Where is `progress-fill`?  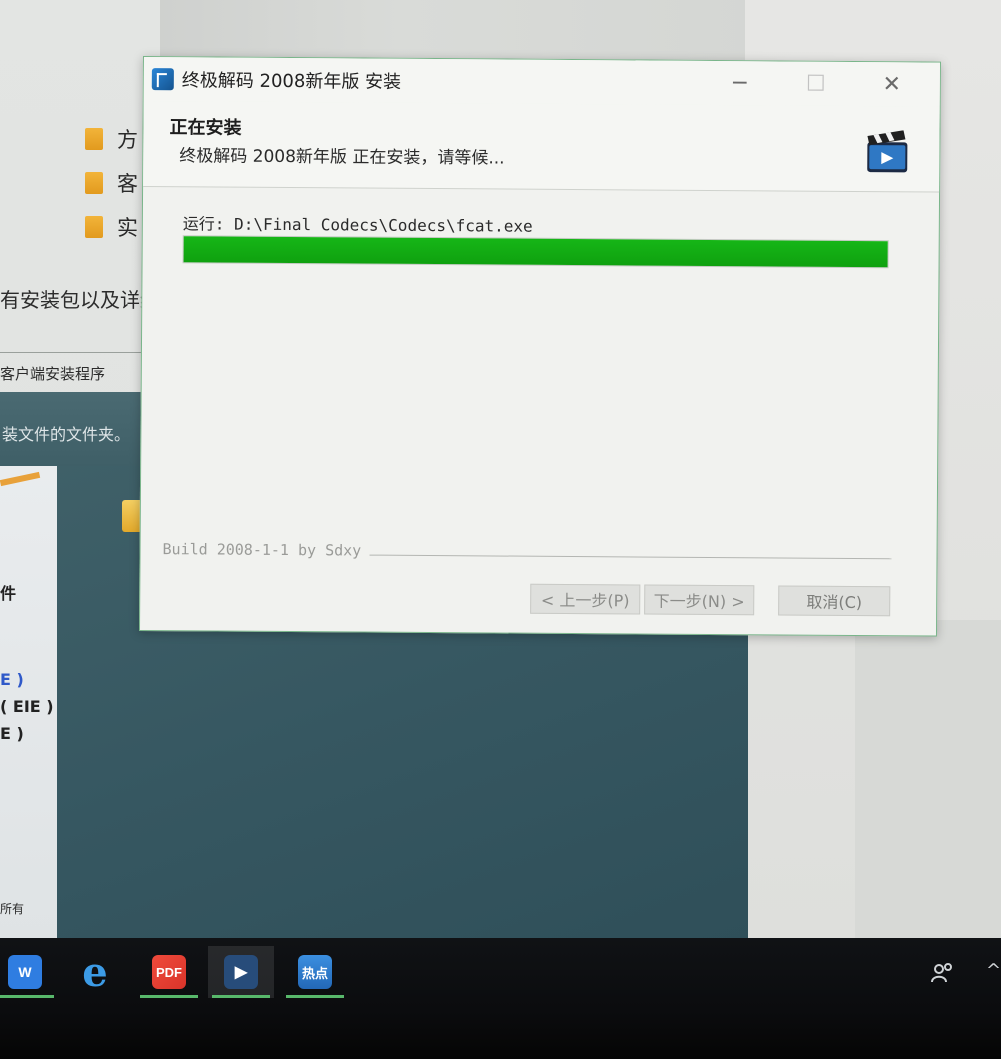 progress-fill is located at coordinates (535, 252).